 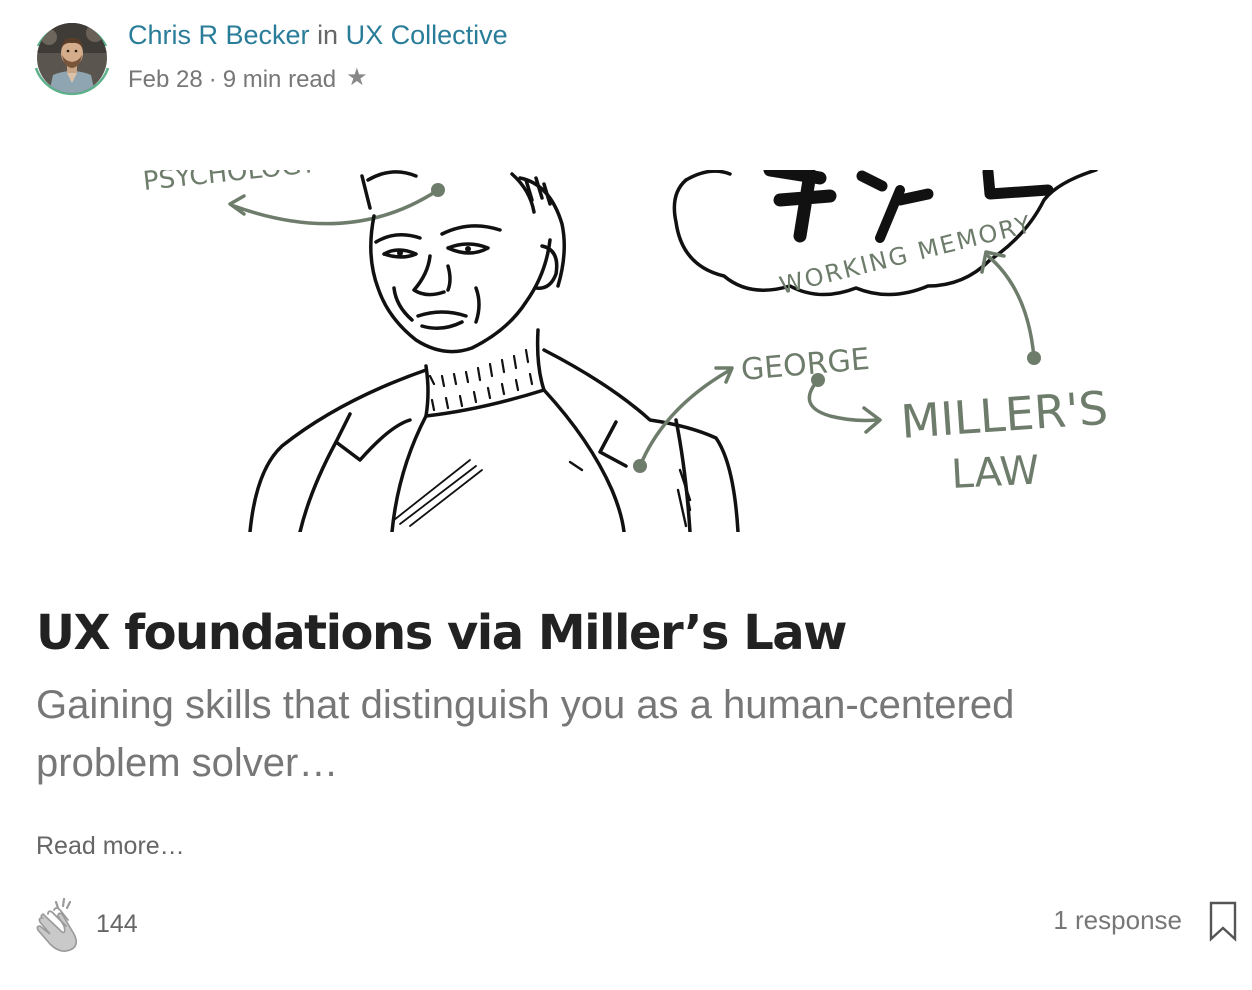 I want to click on author-avatar, so click(x=72, y=58).